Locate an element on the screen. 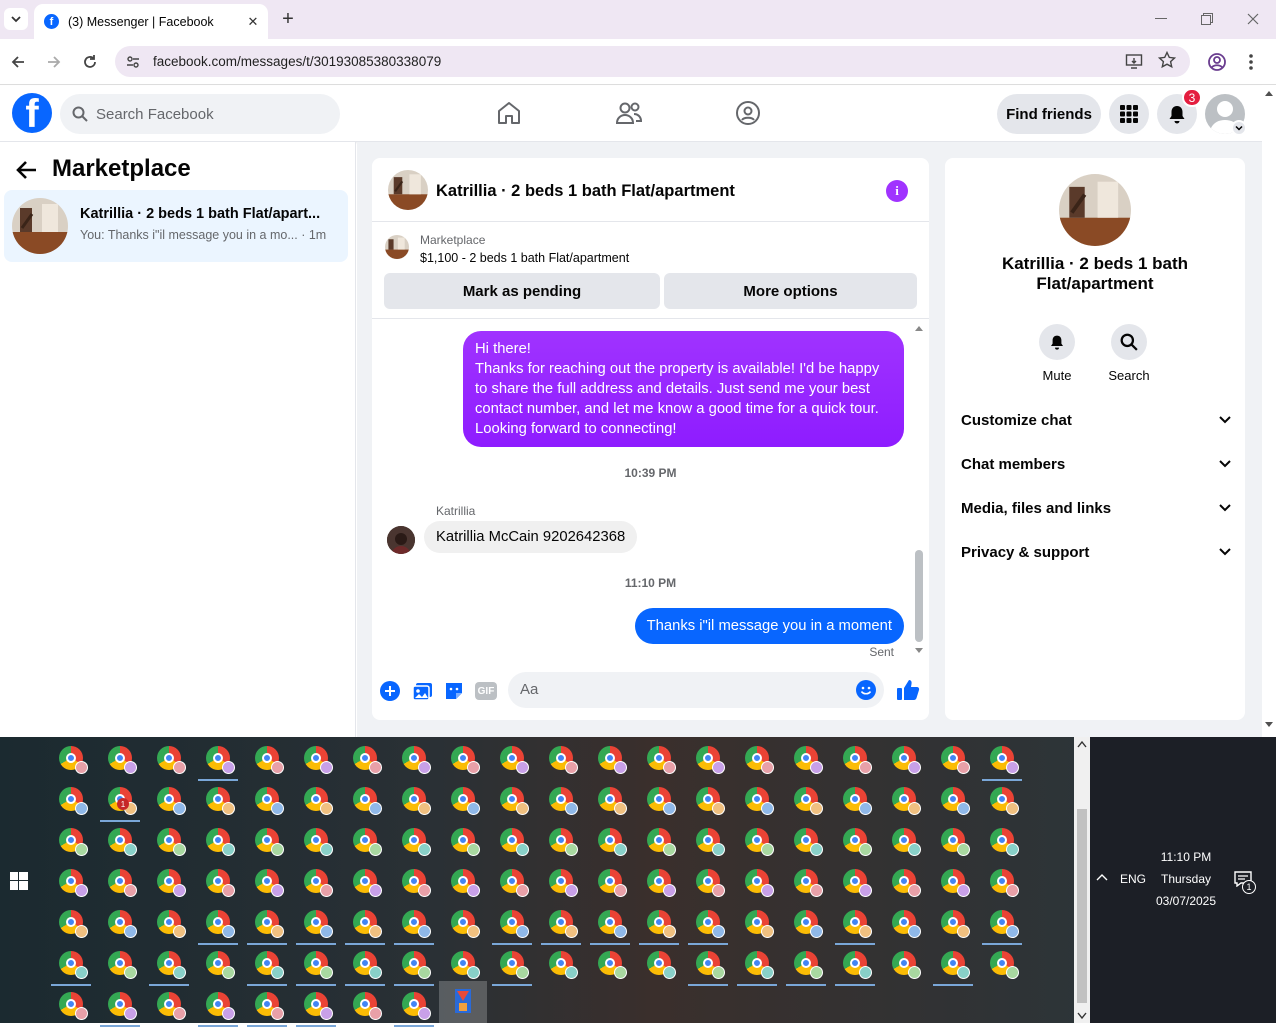  chat-scroll-thumb is located at coordinates (919, 596).